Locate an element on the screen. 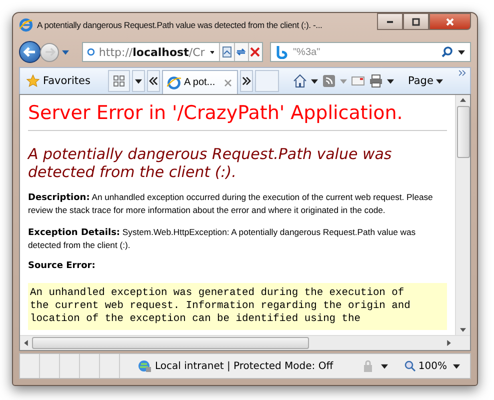 This screenshot has width=494, height=400. search-icon is located at coordinates (447, 52).